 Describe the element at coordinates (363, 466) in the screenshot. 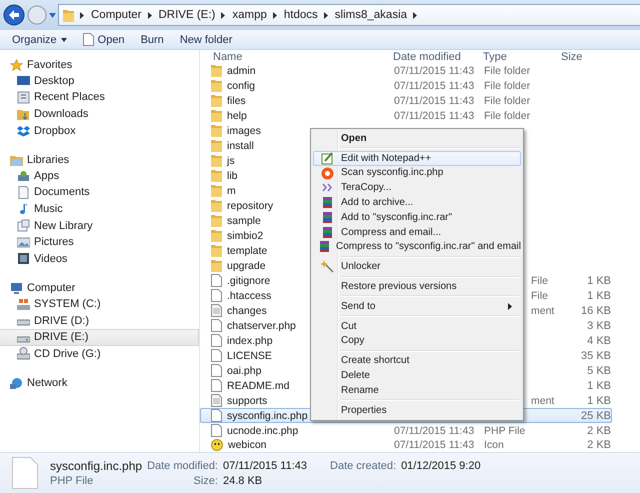

I see `detail-label: Date created:` at that location.